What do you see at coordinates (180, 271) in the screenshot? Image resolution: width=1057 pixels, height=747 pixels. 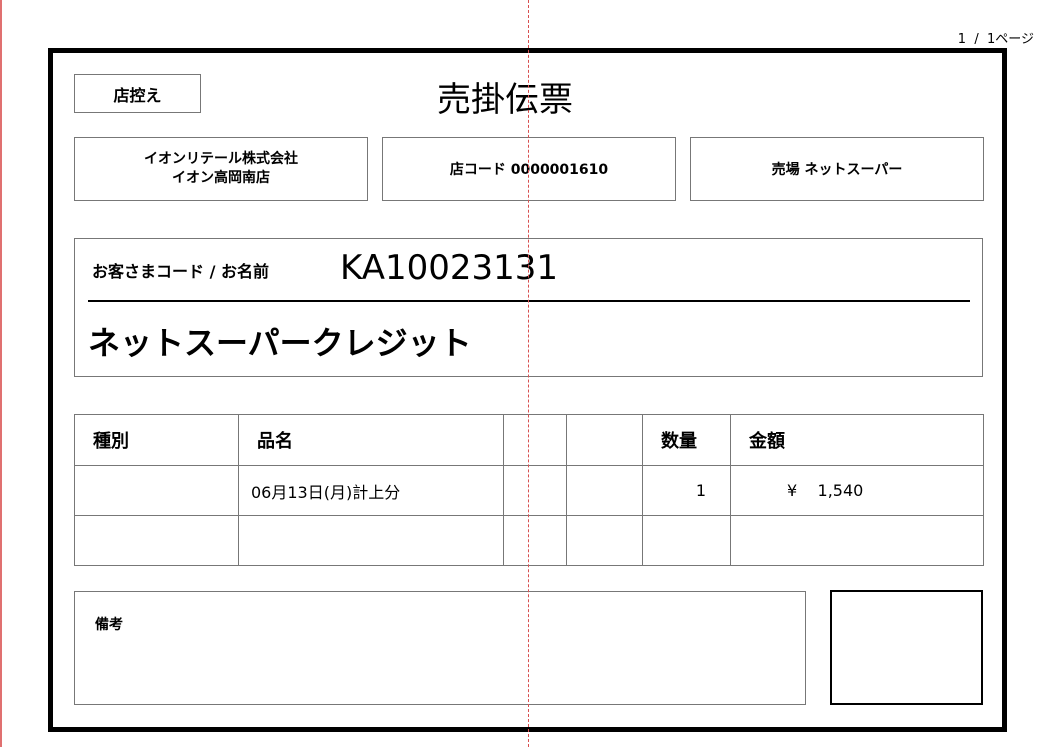 I see `customer-label: お客さまコード / お名前` at bounding box center [180, 271].